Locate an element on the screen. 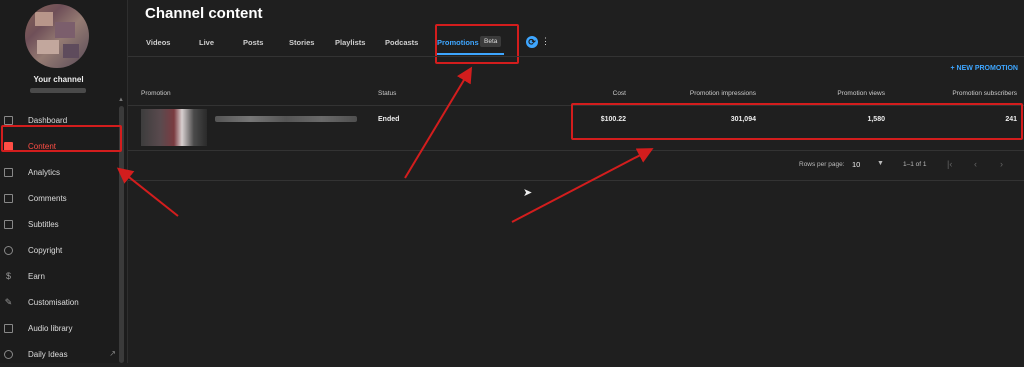 This screenshot has height=367, width=1024. annotation-highlight-promotions is located at coordinates (477, 44).